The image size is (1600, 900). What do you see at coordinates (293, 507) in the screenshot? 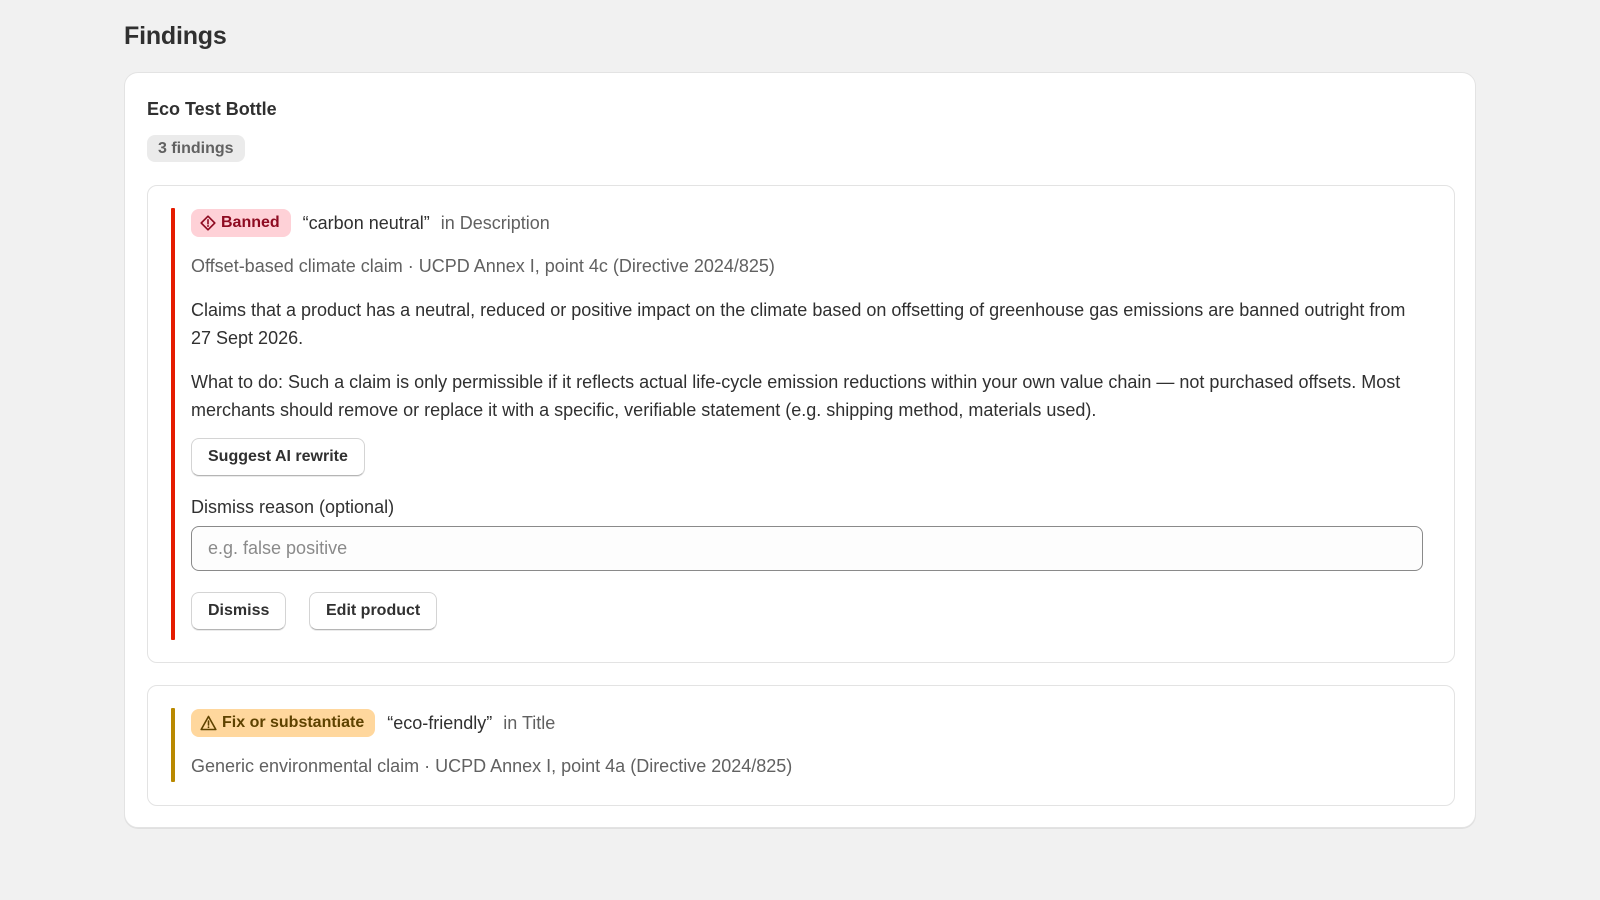
I see `dismiss-reason-label: Dismiss reason (optional)` at bounding box center [293, 507].